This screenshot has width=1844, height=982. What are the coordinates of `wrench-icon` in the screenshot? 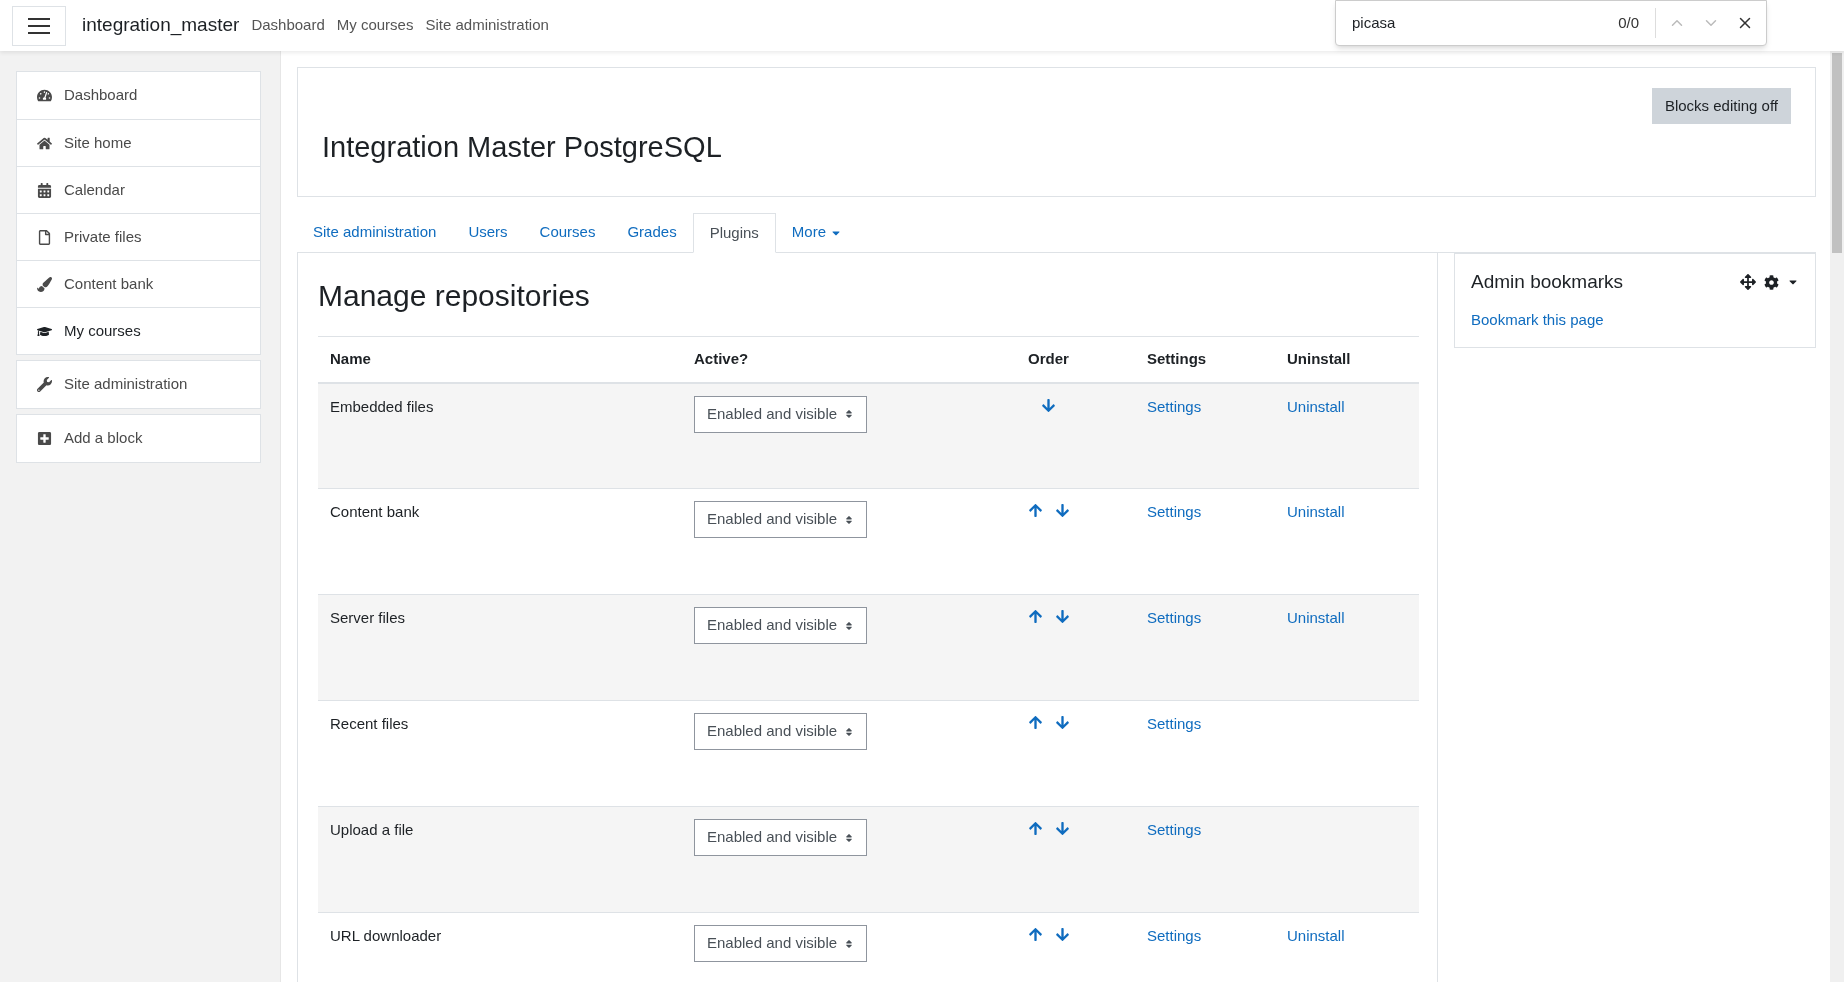 It's located at (44, 384).